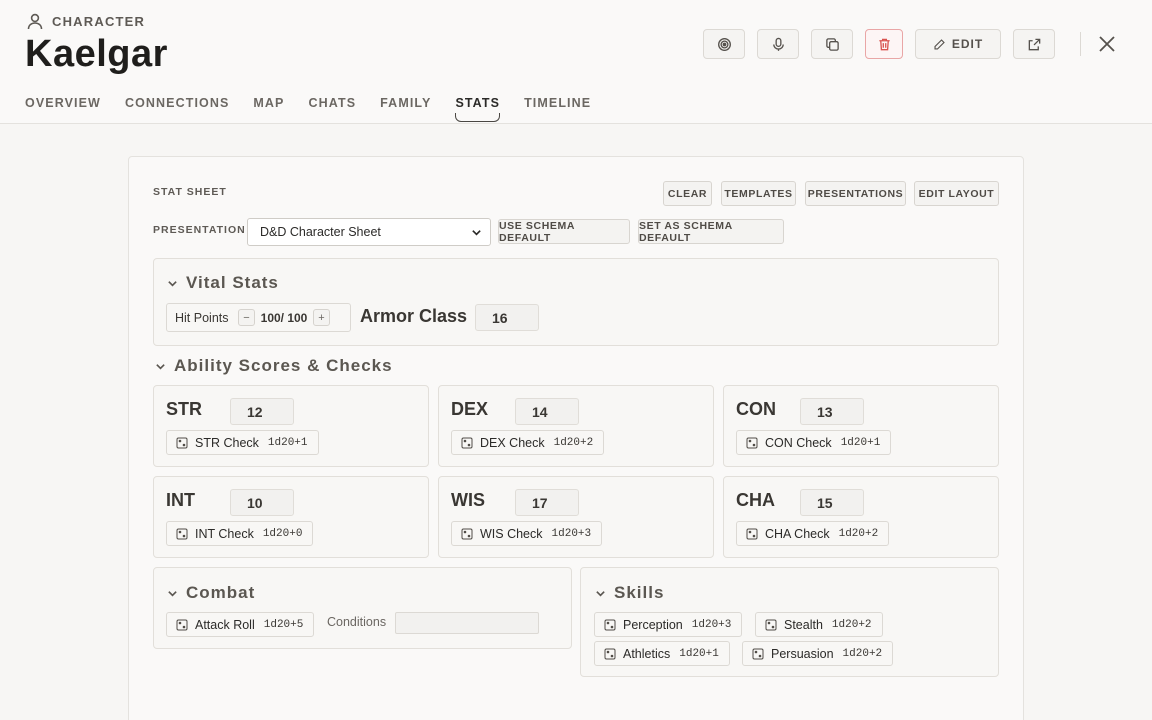 This screenshot has width=1152, height=720. Describe the element at coordinates (814, 442) in the screenshot. I see `con-check-button: CON Check 1d20+1` at that location.